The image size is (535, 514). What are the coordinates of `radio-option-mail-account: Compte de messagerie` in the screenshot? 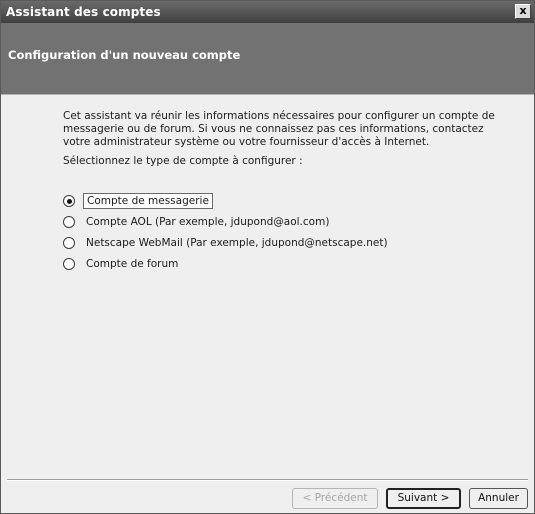 It's located at (138, 201).